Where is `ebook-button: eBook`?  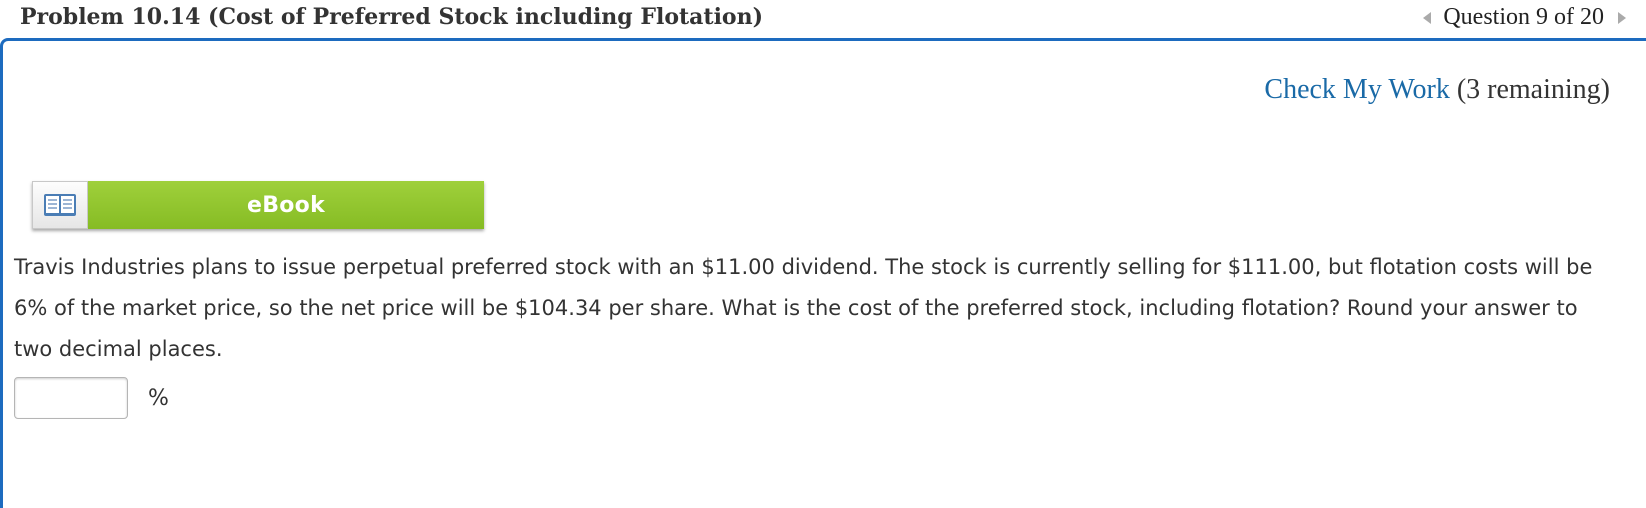 ebook-button: eBook is located at coordinates (258, 205).